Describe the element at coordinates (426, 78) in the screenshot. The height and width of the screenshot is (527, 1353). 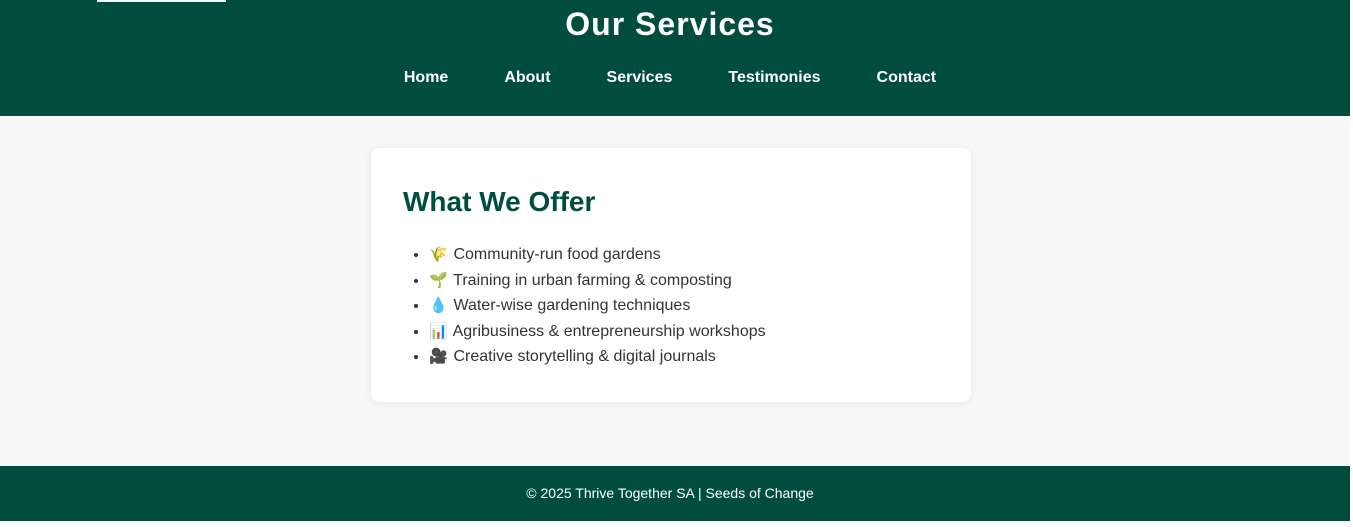
I see `nav-link-home: Home` at that location.